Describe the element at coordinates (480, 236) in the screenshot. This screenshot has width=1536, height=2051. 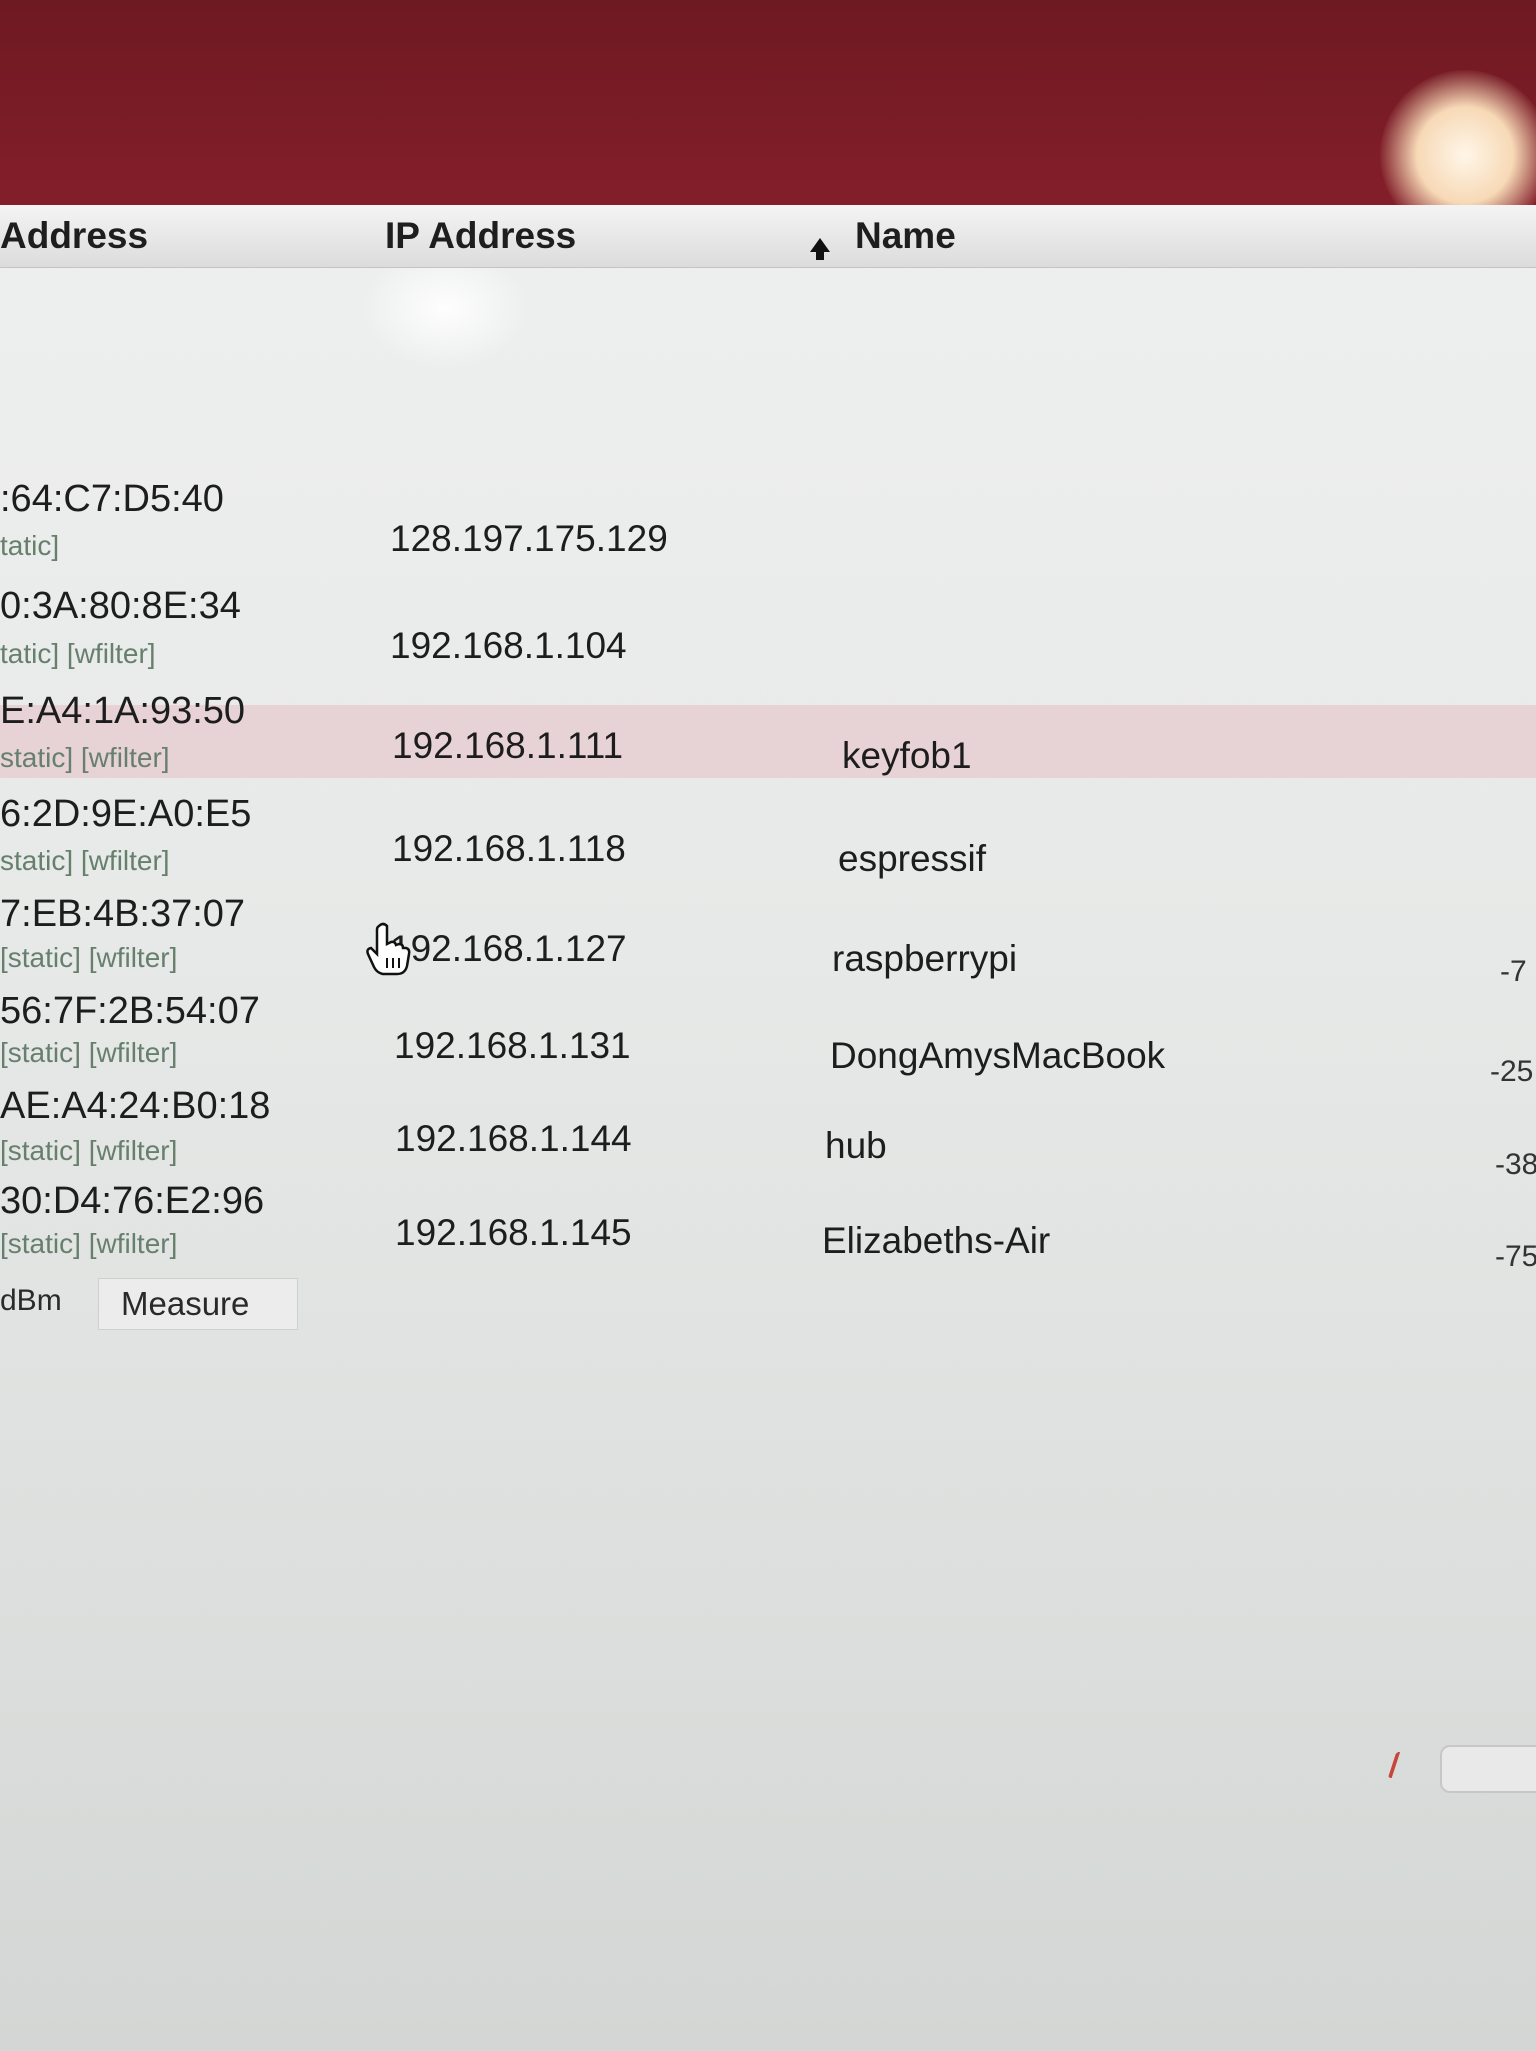
I see `ip-address-column-header: IP Address` at that location.